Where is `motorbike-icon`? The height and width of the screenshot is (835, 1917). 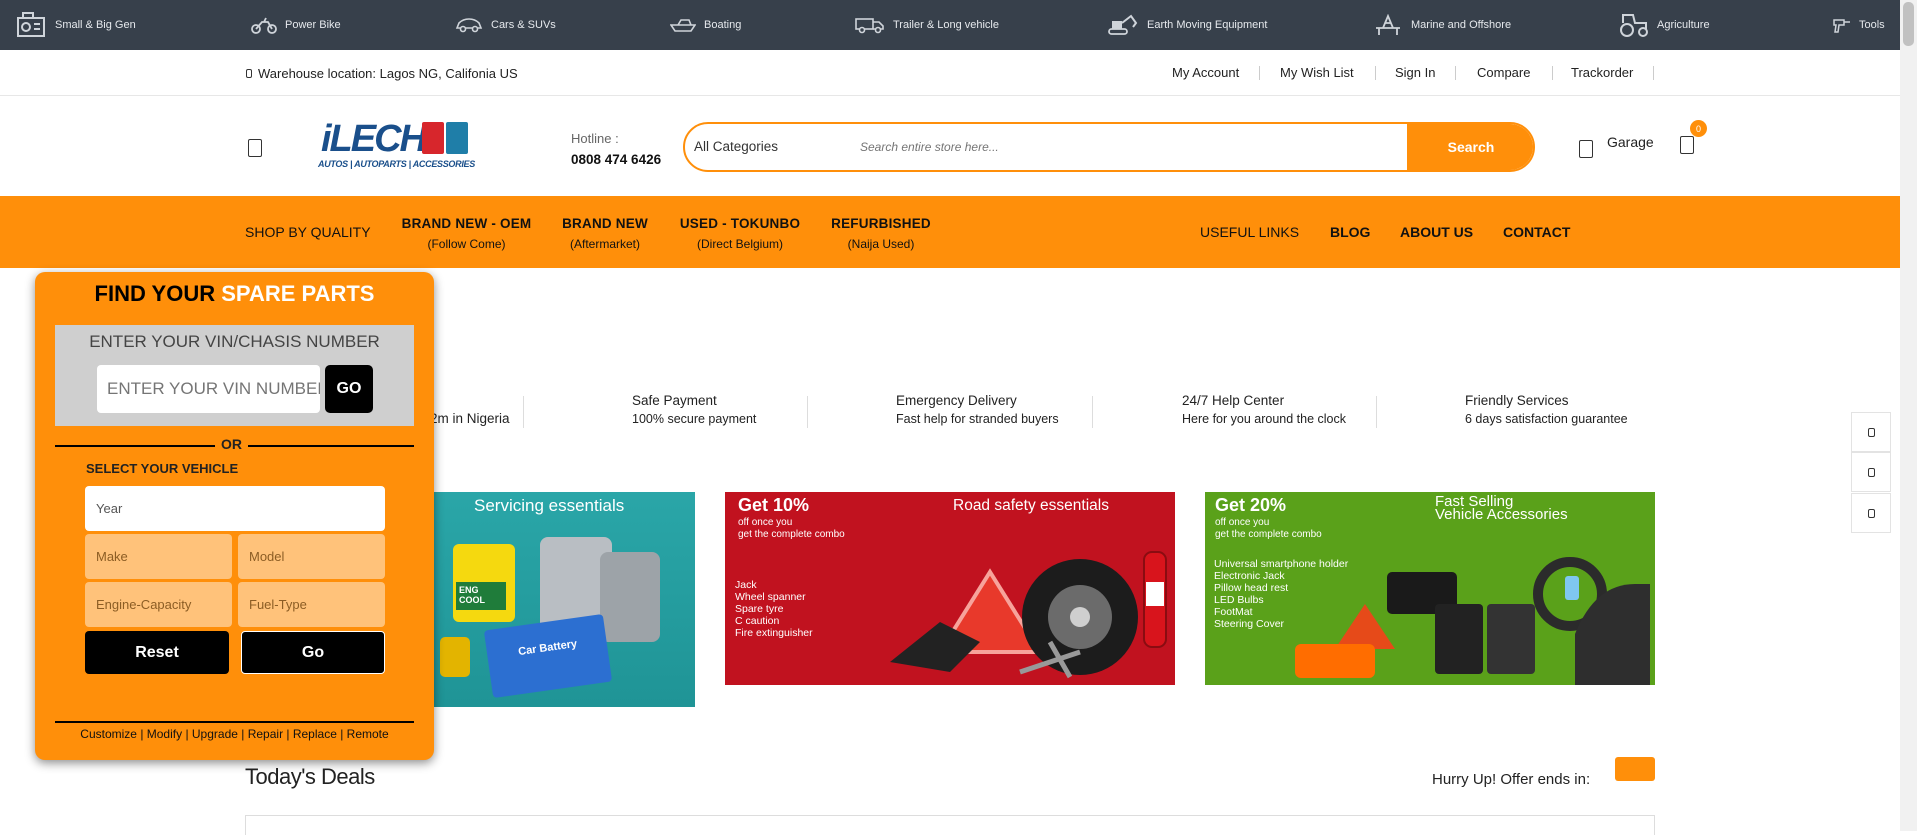 motorbike-icon is located at coordinates (264, 25).